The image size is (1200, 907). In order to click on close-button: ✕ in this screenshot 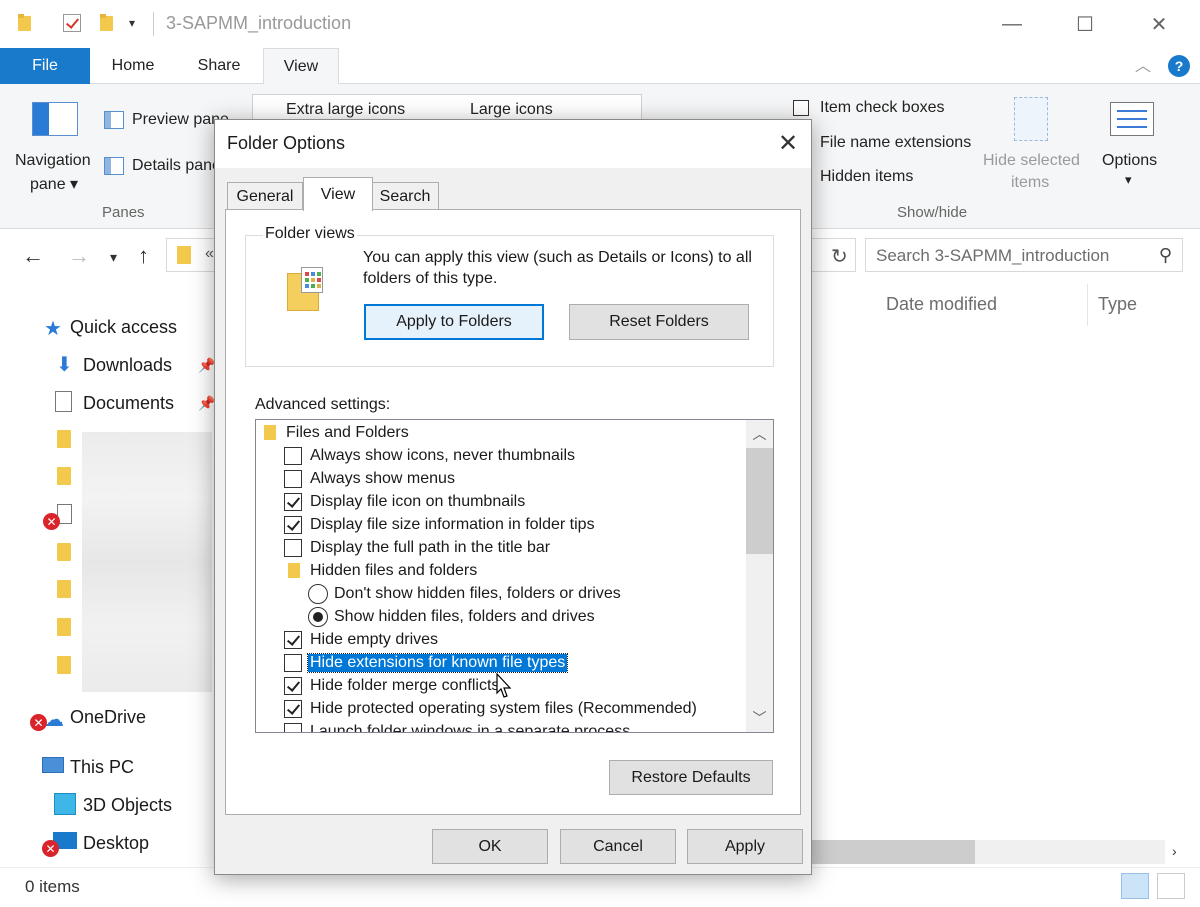, I will do `click(1159, 24)`.